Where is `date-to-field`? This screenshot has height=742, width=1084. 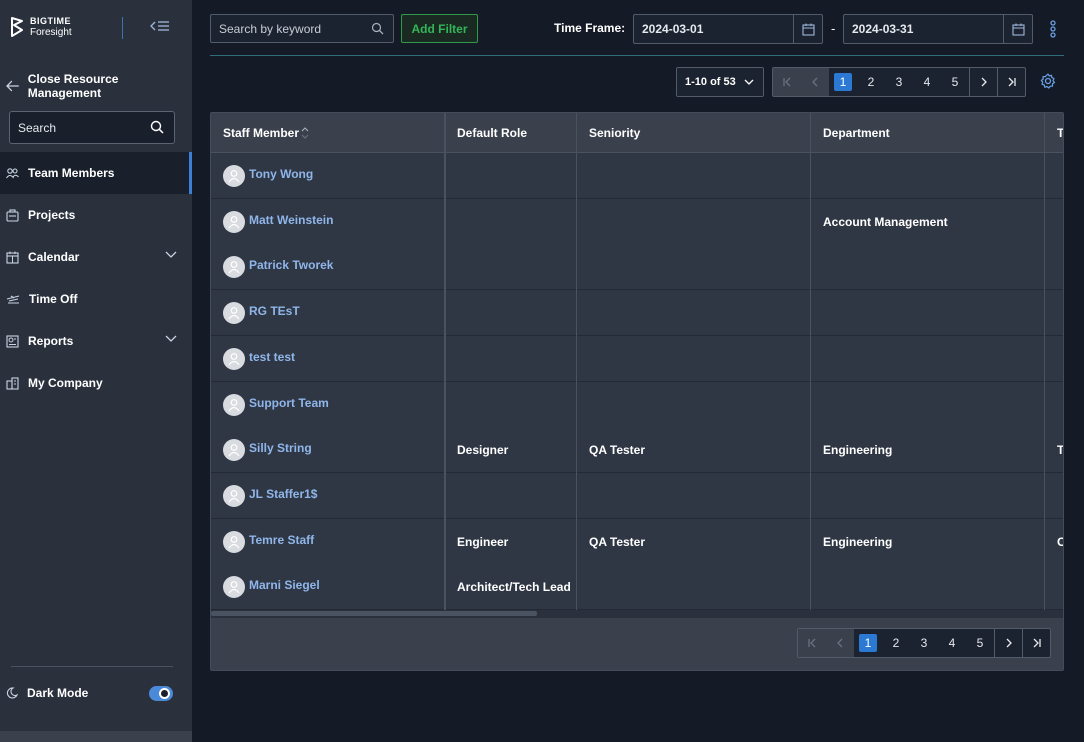 date-to-field is located at coordinates (938, 29).